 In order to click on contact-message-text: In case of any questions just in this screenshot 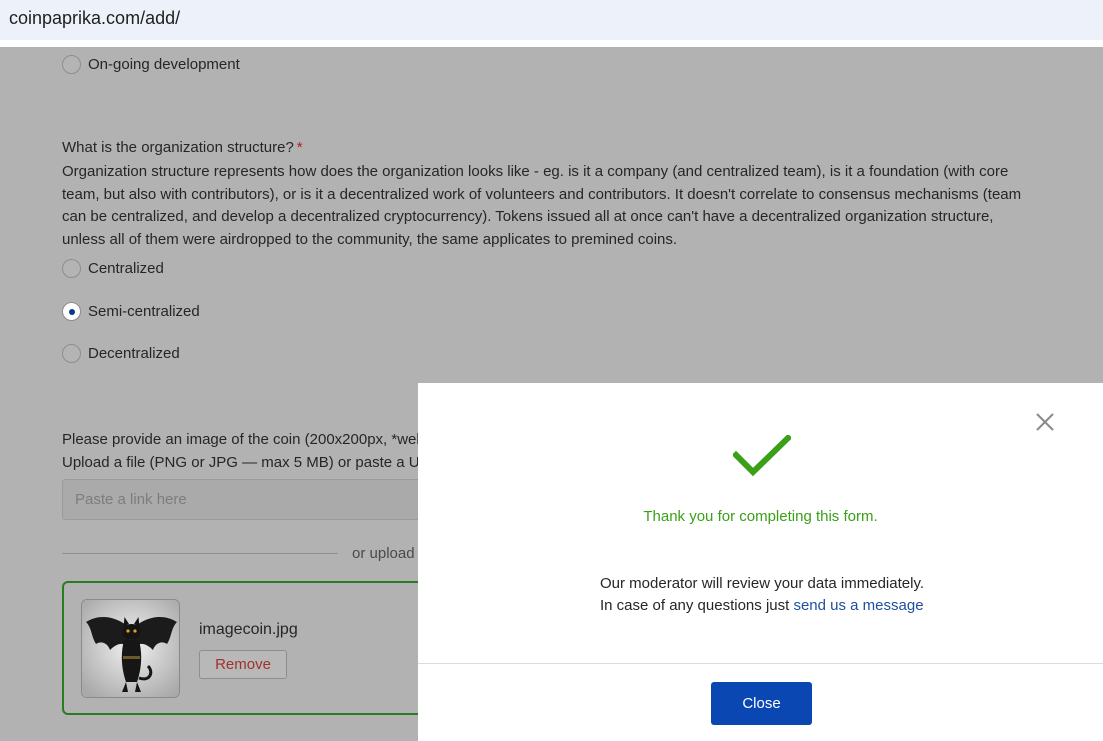, I will do `click(697, 605)`.